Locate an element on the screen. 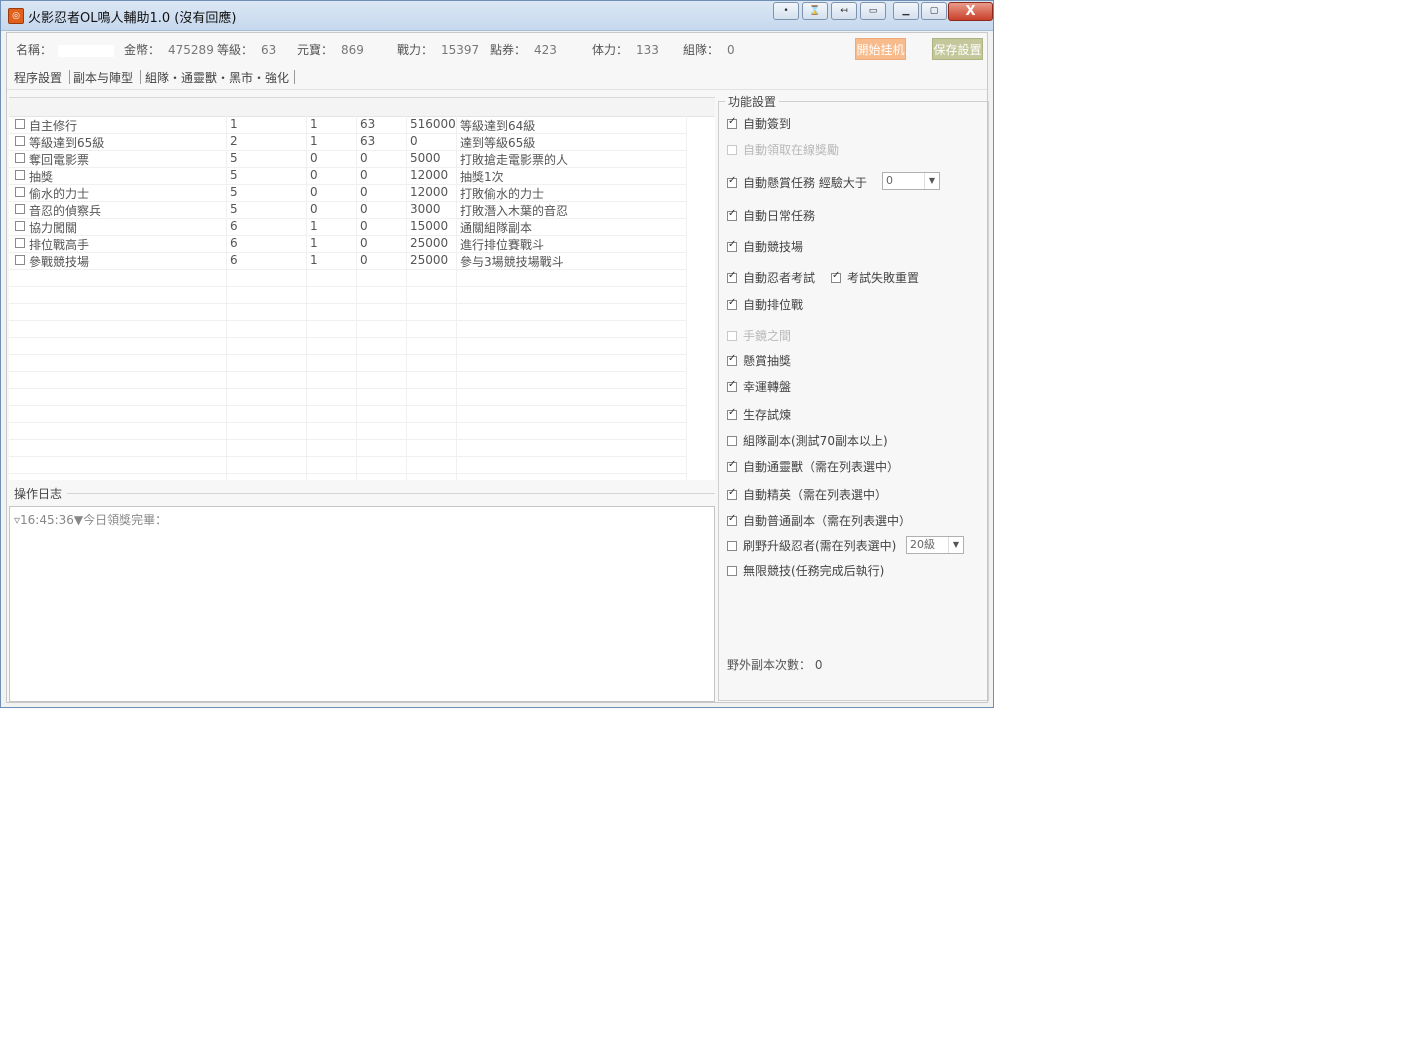 This screenshot has width=1408, height=1056. daily-task-checkbox: 自動日常任務 is located at coordinates (771, 215).